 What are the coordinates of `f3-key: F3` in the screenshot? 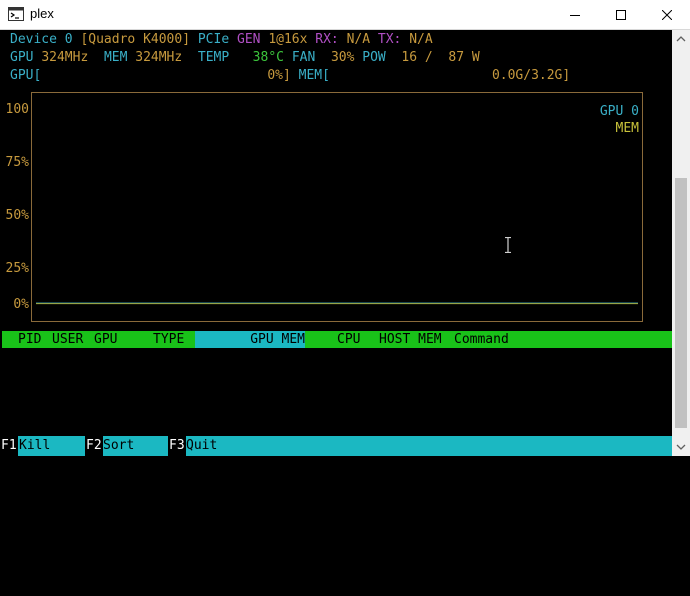 It's located at (177, 446).